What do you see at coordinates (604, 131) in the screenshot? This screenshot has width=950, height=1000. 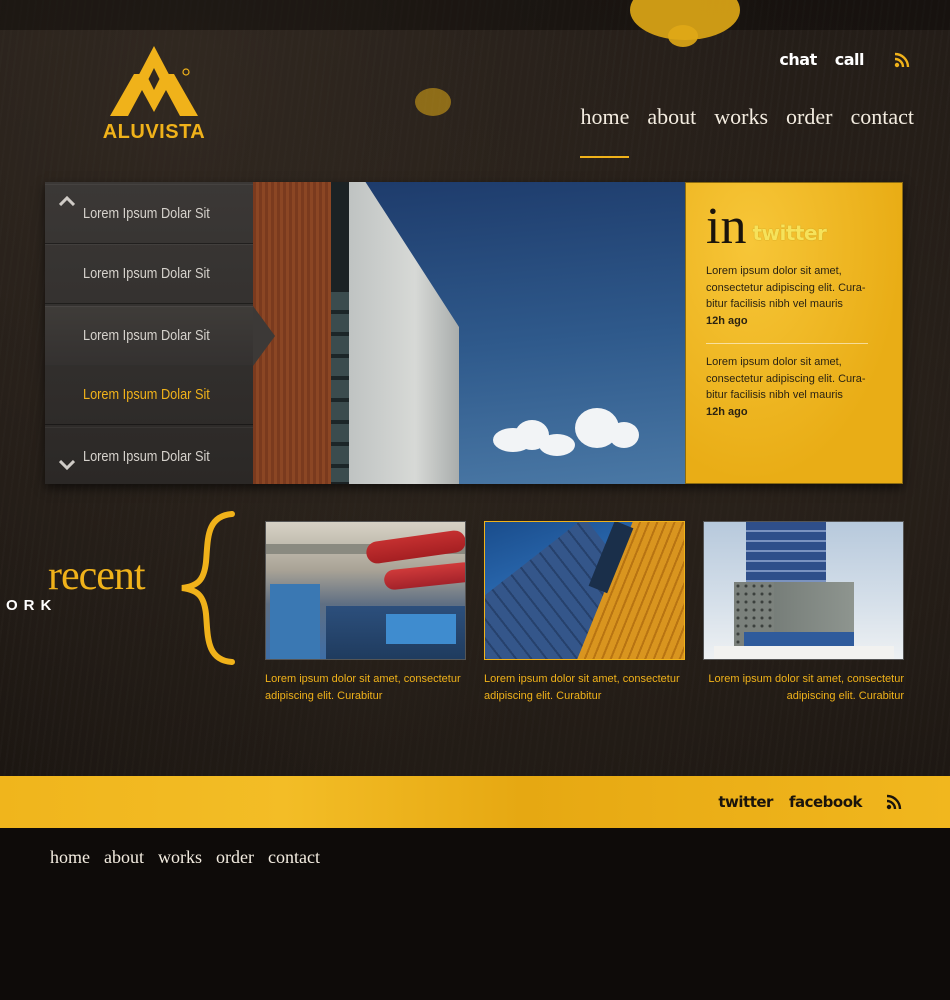 I see `nav-home: home` at bounding box center [604, 131].